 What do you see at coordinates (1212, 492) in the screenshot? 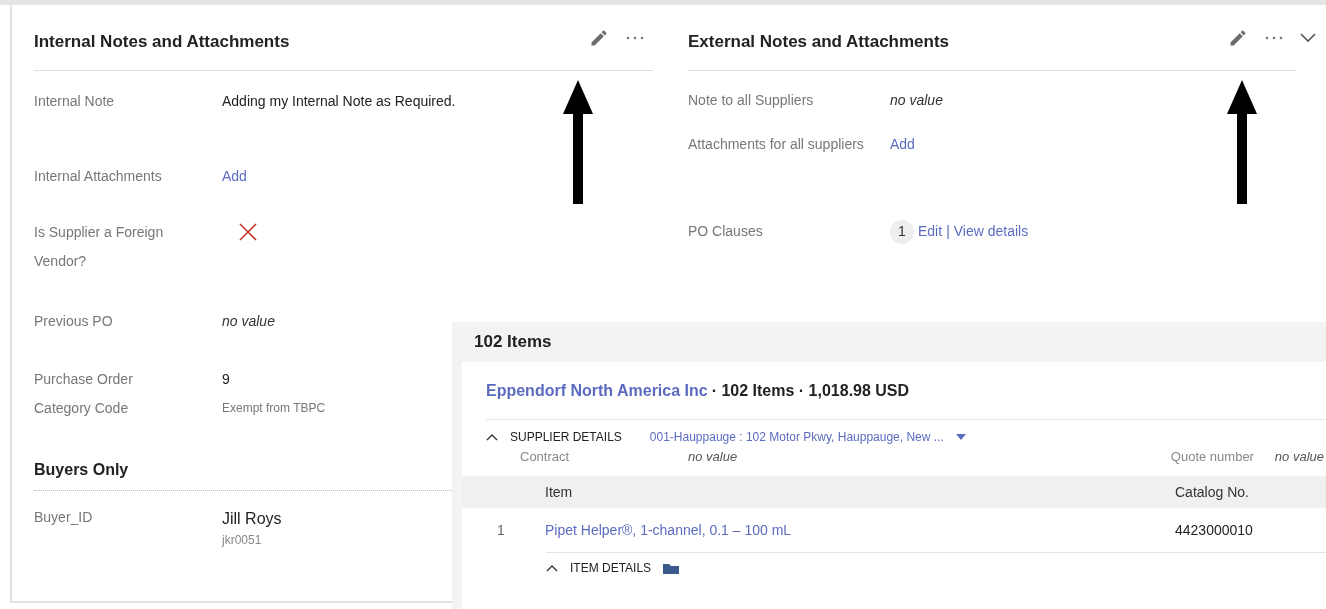
I see `column-header: Catalog No.` at bounding box center [1212, 492].